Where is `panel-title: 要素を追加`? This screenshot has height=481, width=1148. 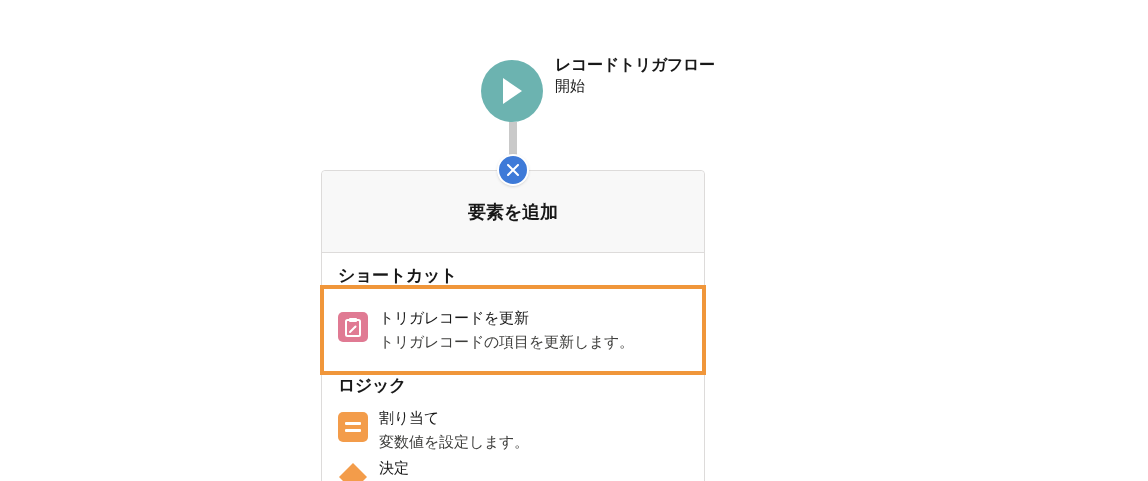 panel-title: 要素を追加 is located at coordinates (513, 212).